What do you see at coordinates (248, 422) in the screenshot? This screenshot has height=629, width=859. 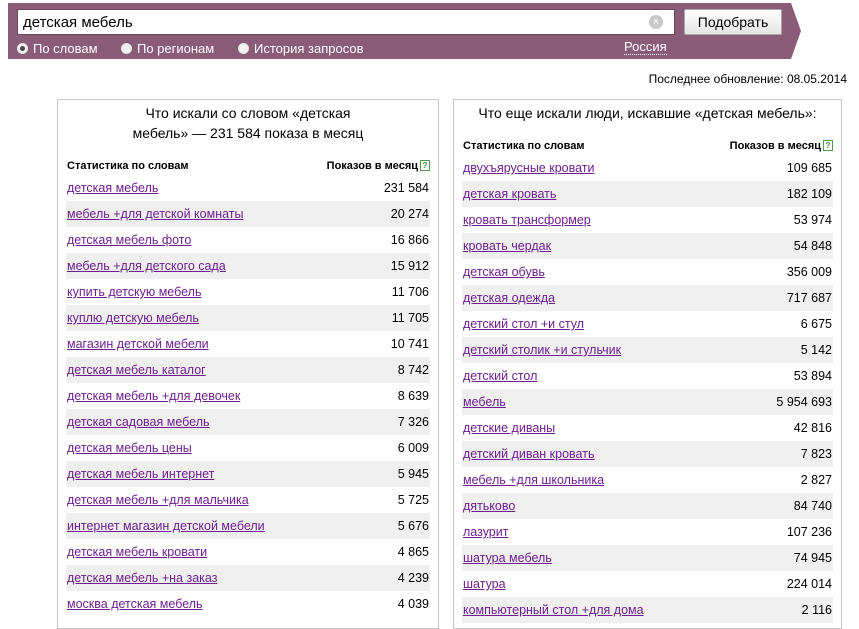 I see `table-row: детская садовая мебель 7 326` at bounding box center [248, 422].